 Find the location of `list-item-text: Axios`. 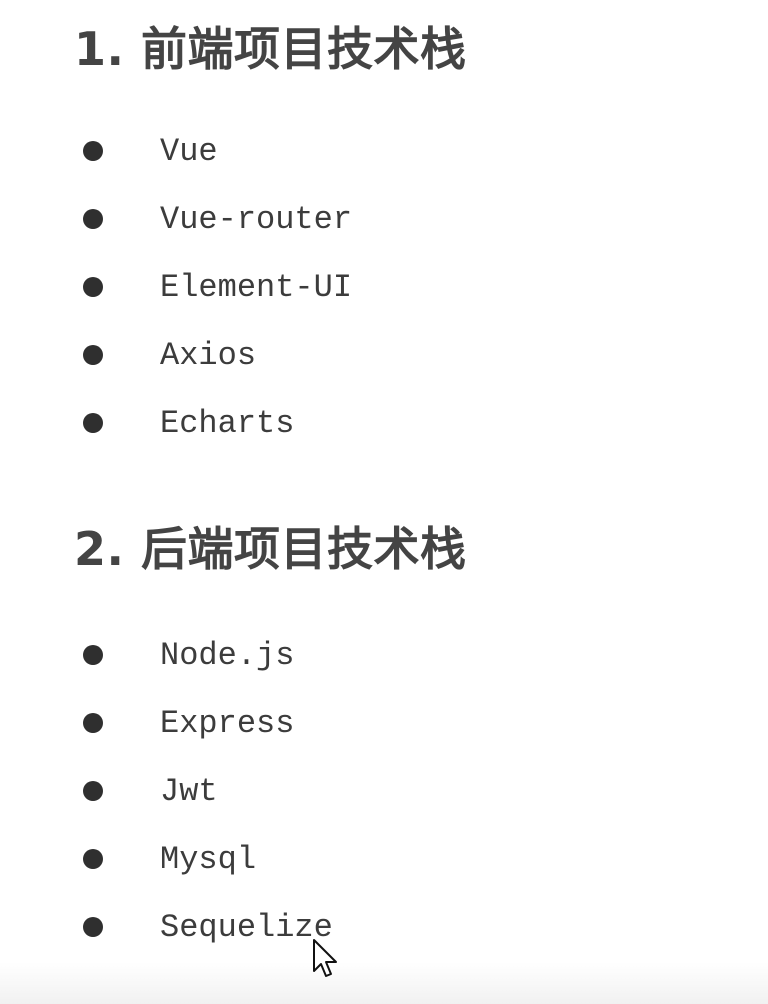

list-item-text: Axios is located at coordinates (208, 355).